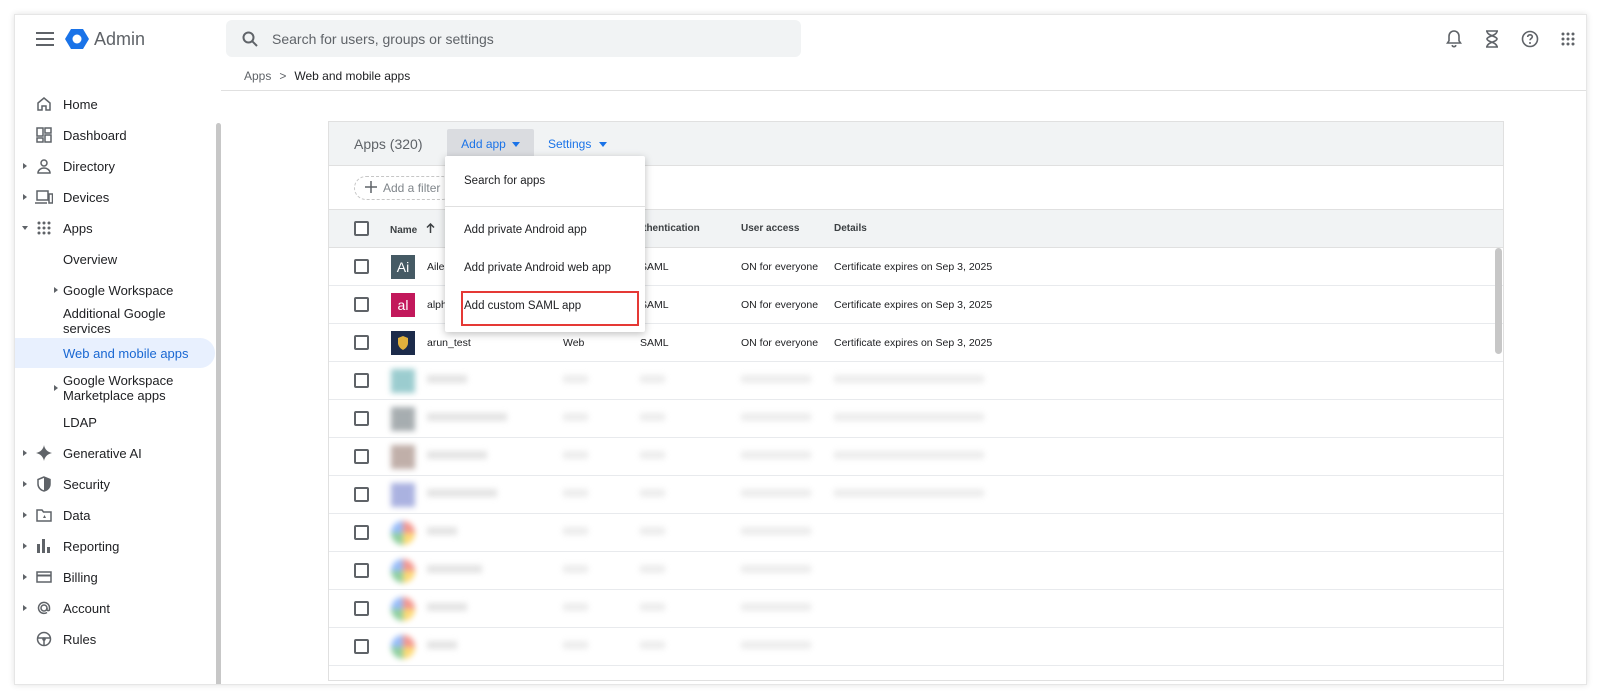 This screenshot has height=697, width=1600. Describe the element at coordinates (903, 90) in the screenshot. I see `divider` at that location.